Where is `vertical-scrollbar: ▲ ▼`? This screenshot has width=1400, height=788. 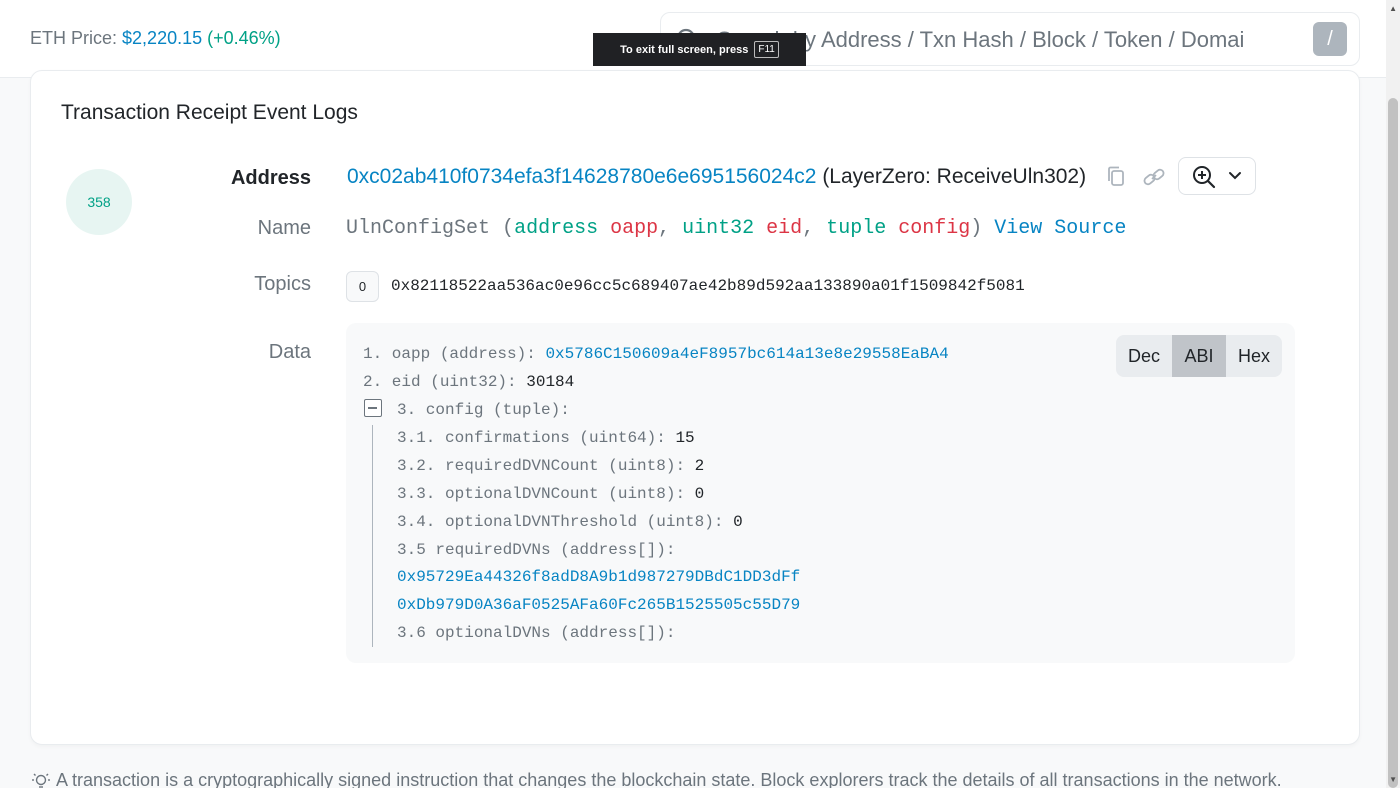 vertical-scrollbar: ▲ ▼ is located at coordinates (1393, 394).